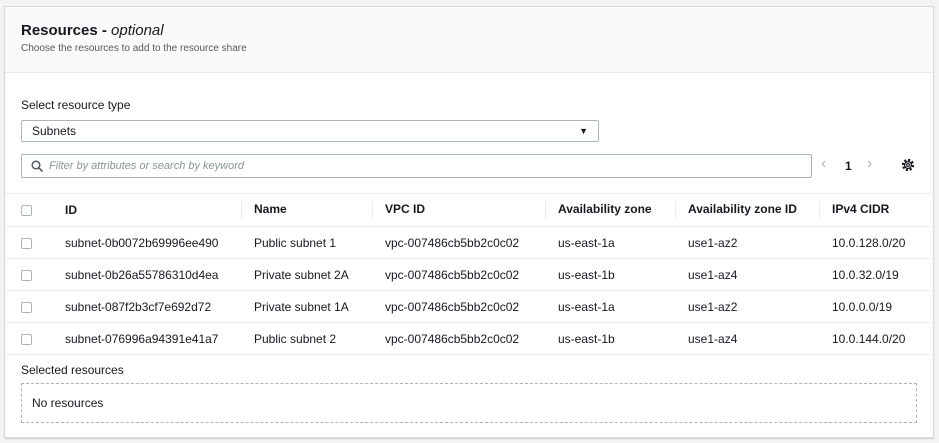 The image size is (939, 443). I want to click on chevron-left-icon: ‹, so click(823, 164).